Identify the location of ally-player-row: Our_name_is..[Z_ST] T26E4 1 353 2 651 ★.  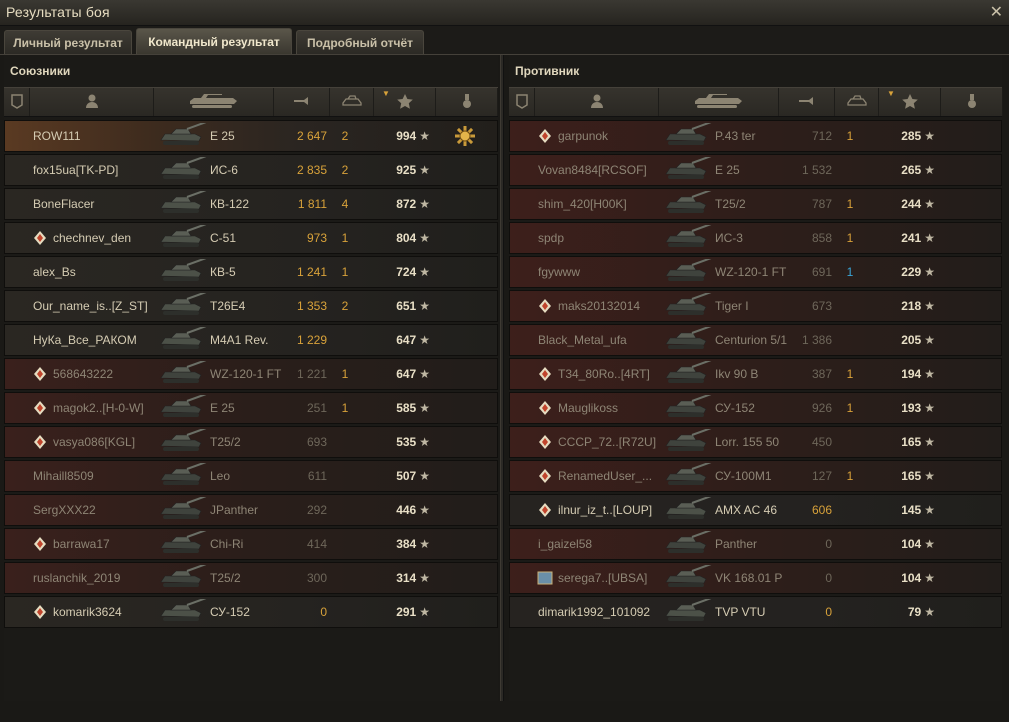
(251, 306).